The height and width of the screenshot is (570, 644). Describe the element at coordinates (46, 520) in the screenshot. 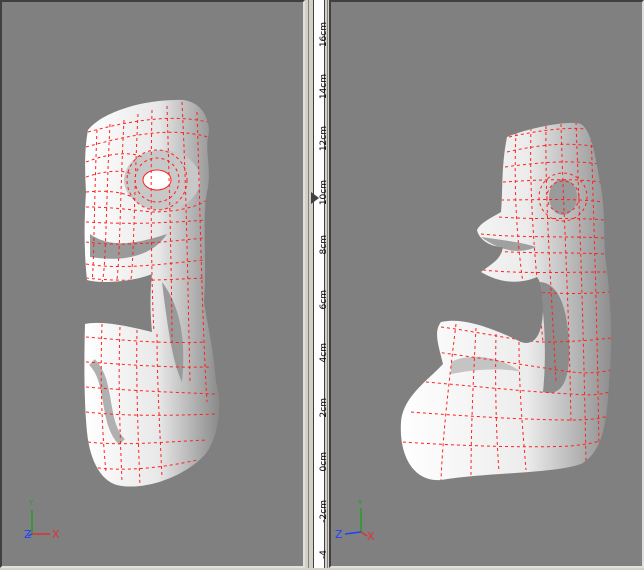

I see `axis-gizmo-left: Y Z X` at that location.